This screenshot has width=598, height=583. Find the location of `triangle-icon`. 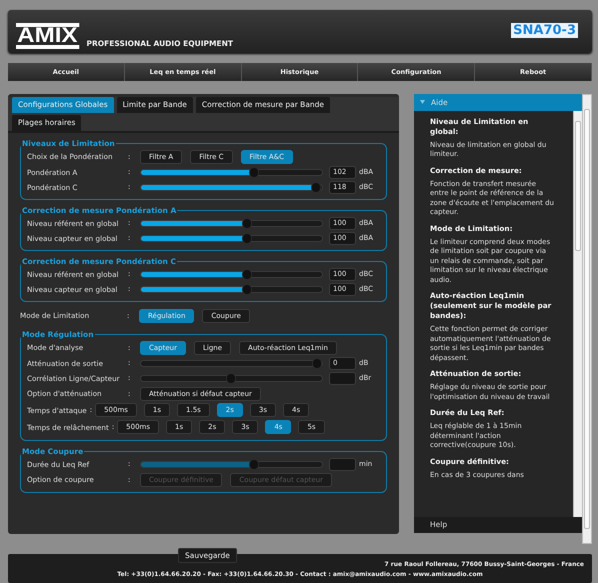

triangle-icon is located at coordinates (422, 102).